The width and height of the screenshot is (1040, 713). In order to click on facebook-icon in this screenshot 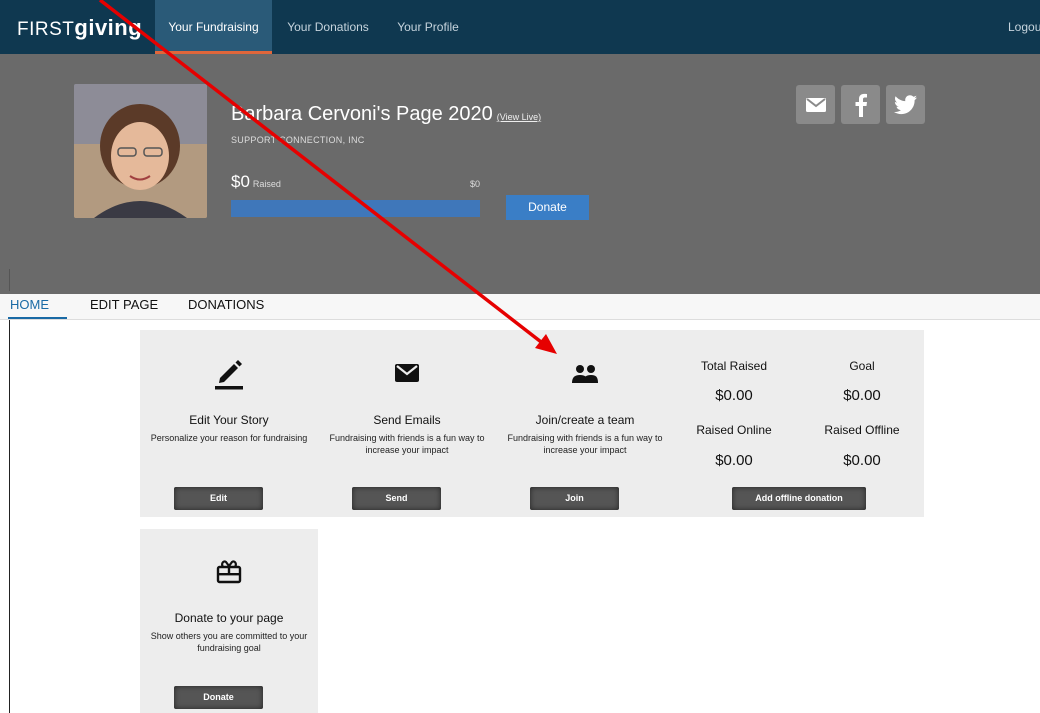, I will do `click(861, 105)`.